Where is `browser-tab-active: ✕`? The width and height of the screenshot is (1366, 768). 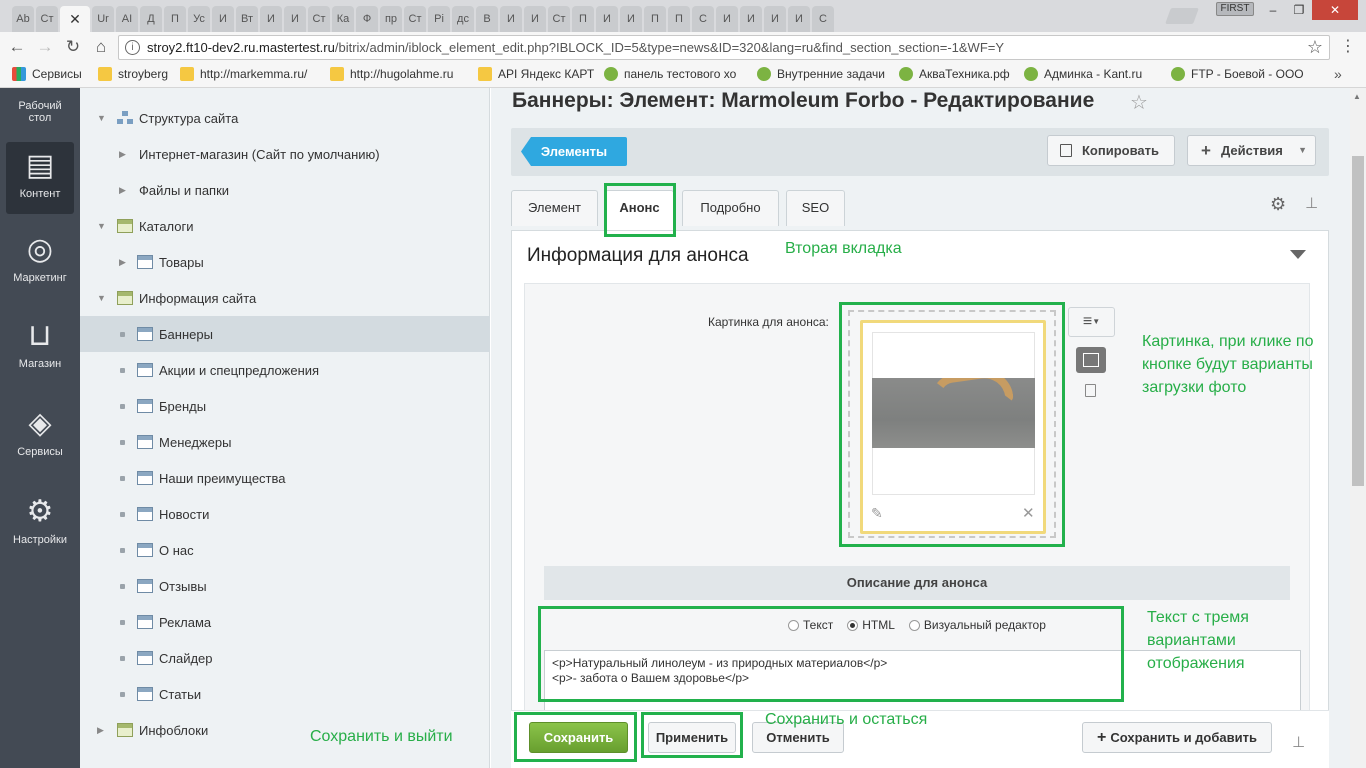 browser-tab-active: ✕ is located at coordinates (75, 19).